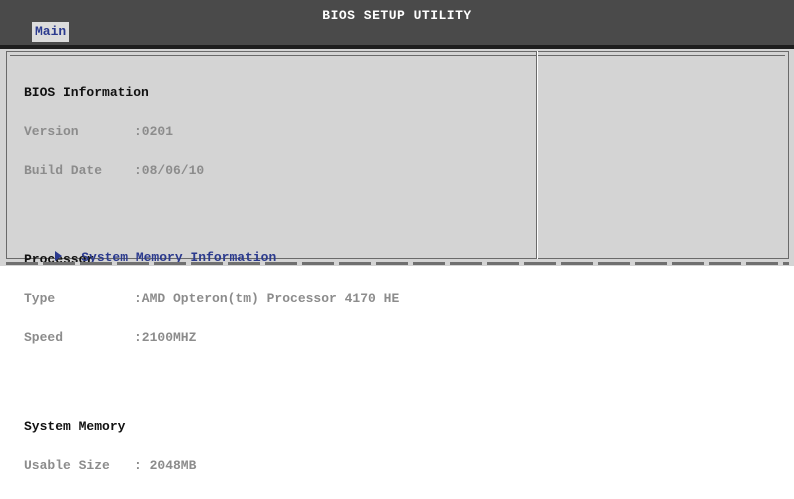 The image size is (794, 499). I want to click on speed-row: Speed :2100MHZ, so click(211, 337).